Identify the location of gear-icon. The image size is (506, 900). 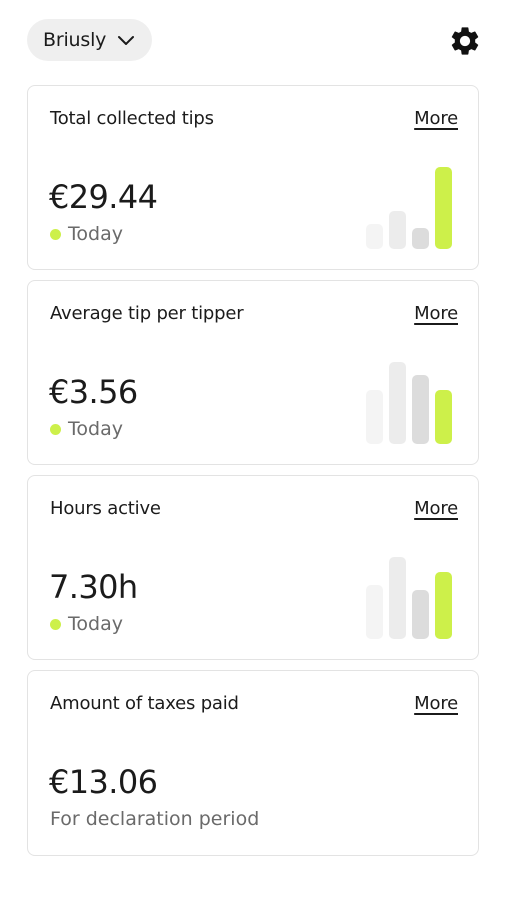
(465, 41).